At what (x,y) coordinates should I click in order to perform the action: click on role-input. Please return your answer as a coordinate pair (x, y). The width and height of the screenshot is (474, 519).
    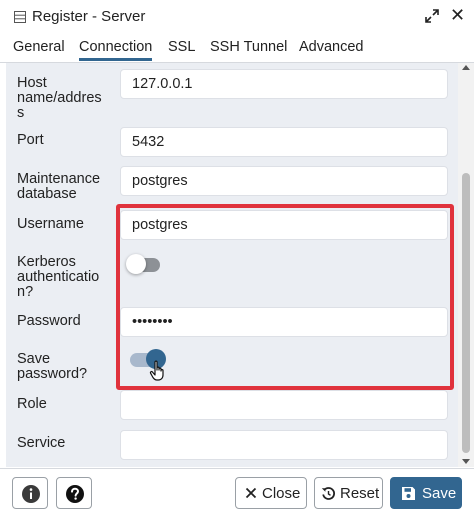
    Looking at the image, I should click on (284, 405).